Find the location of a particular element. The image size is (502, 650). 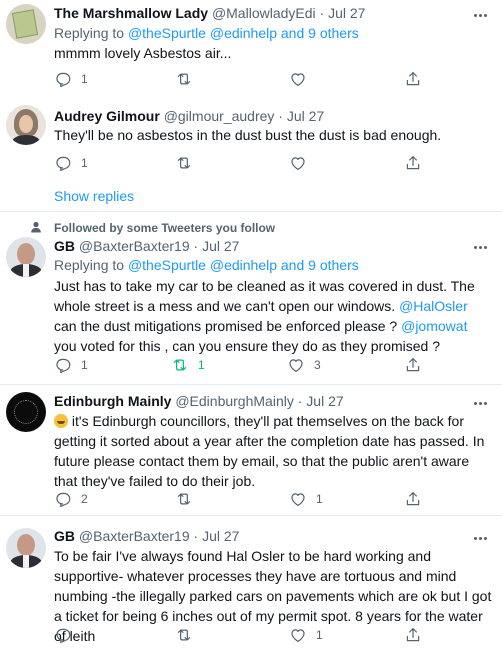

stack-of-papers-avatar-icon is located at coordinates (25, 24).